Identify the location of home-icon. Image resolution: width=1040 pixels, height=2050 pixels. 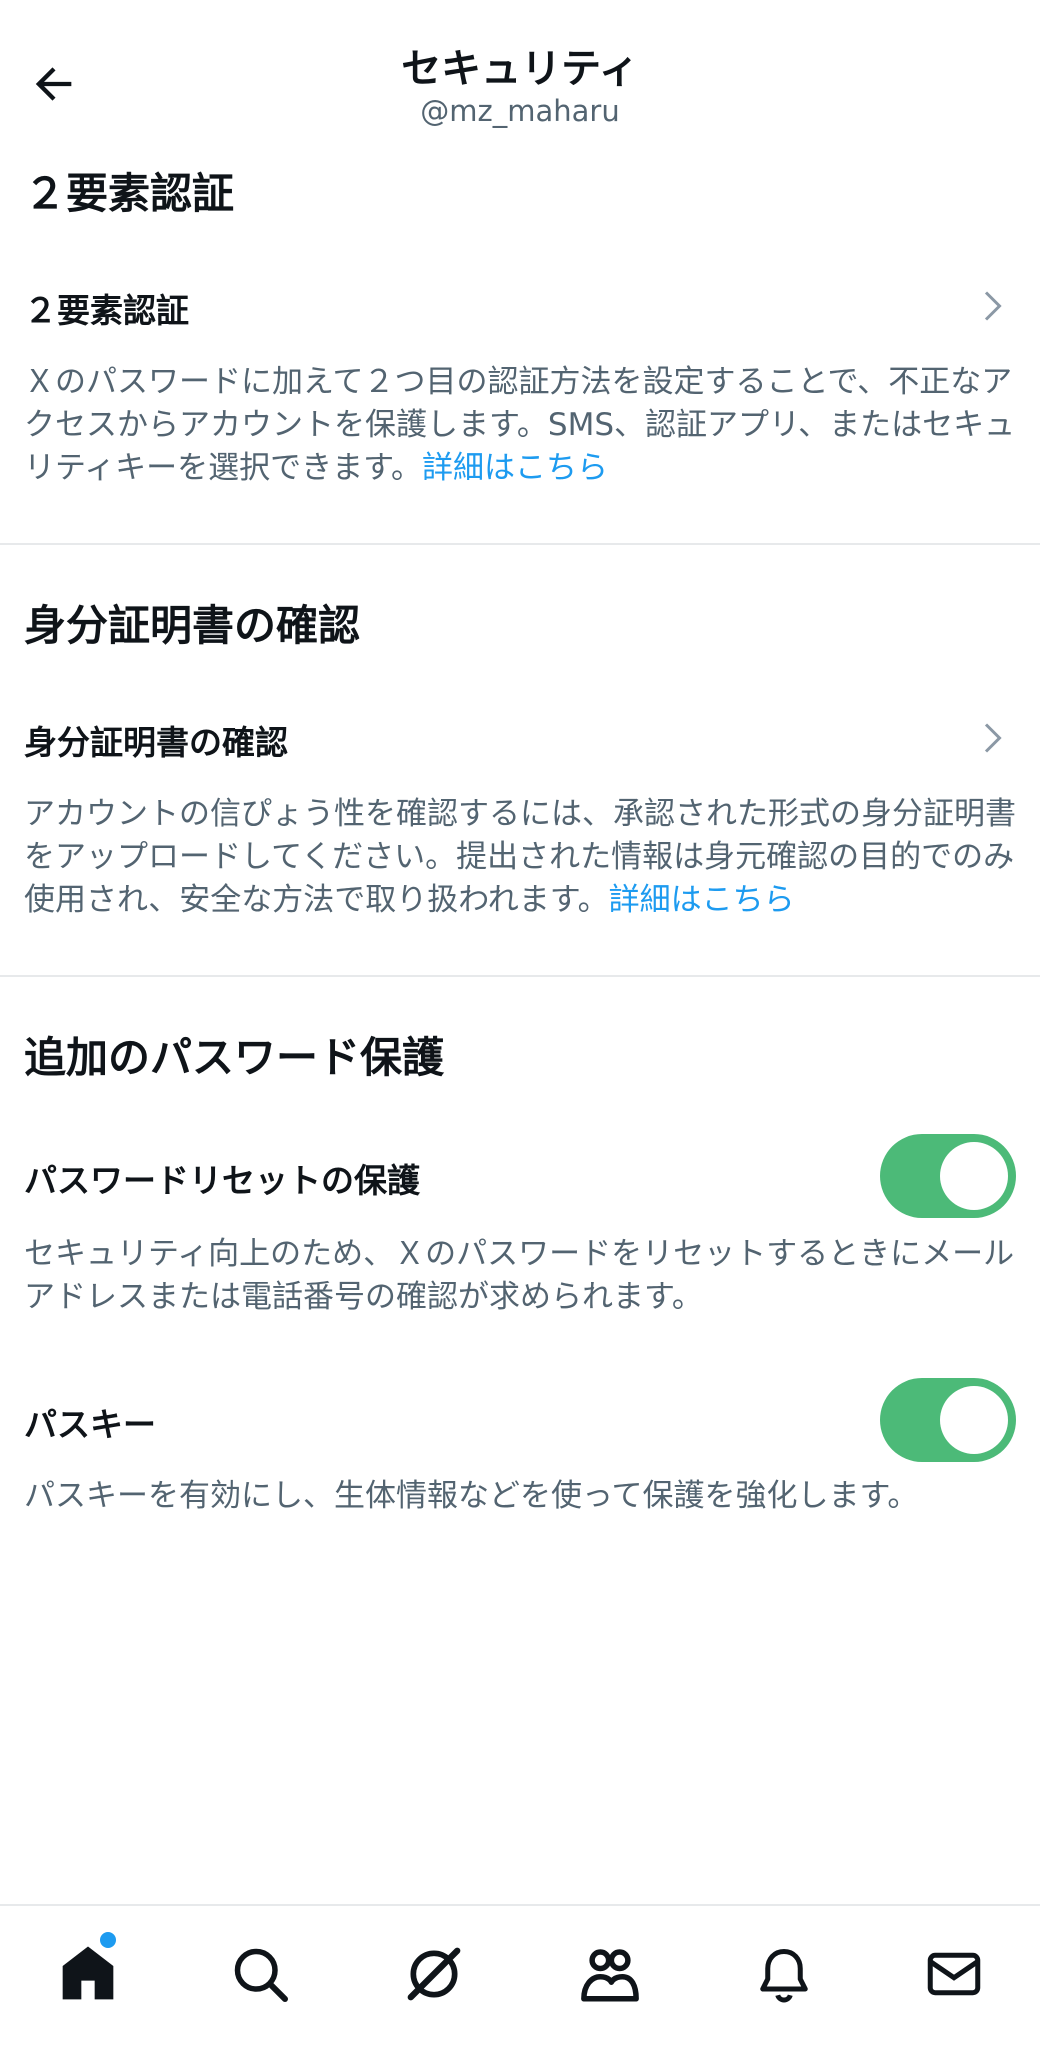
(88, 1973).